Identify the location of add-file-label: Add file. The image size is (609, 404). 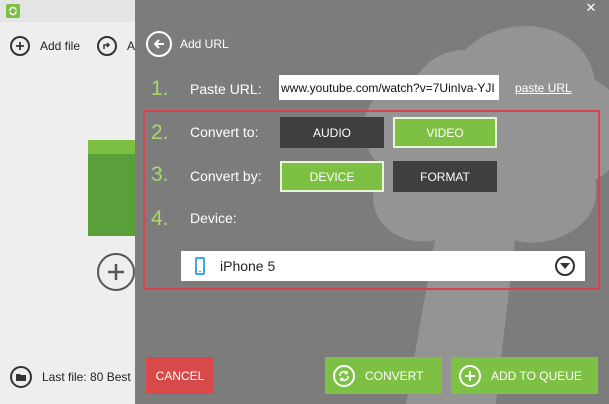
(60, 46).